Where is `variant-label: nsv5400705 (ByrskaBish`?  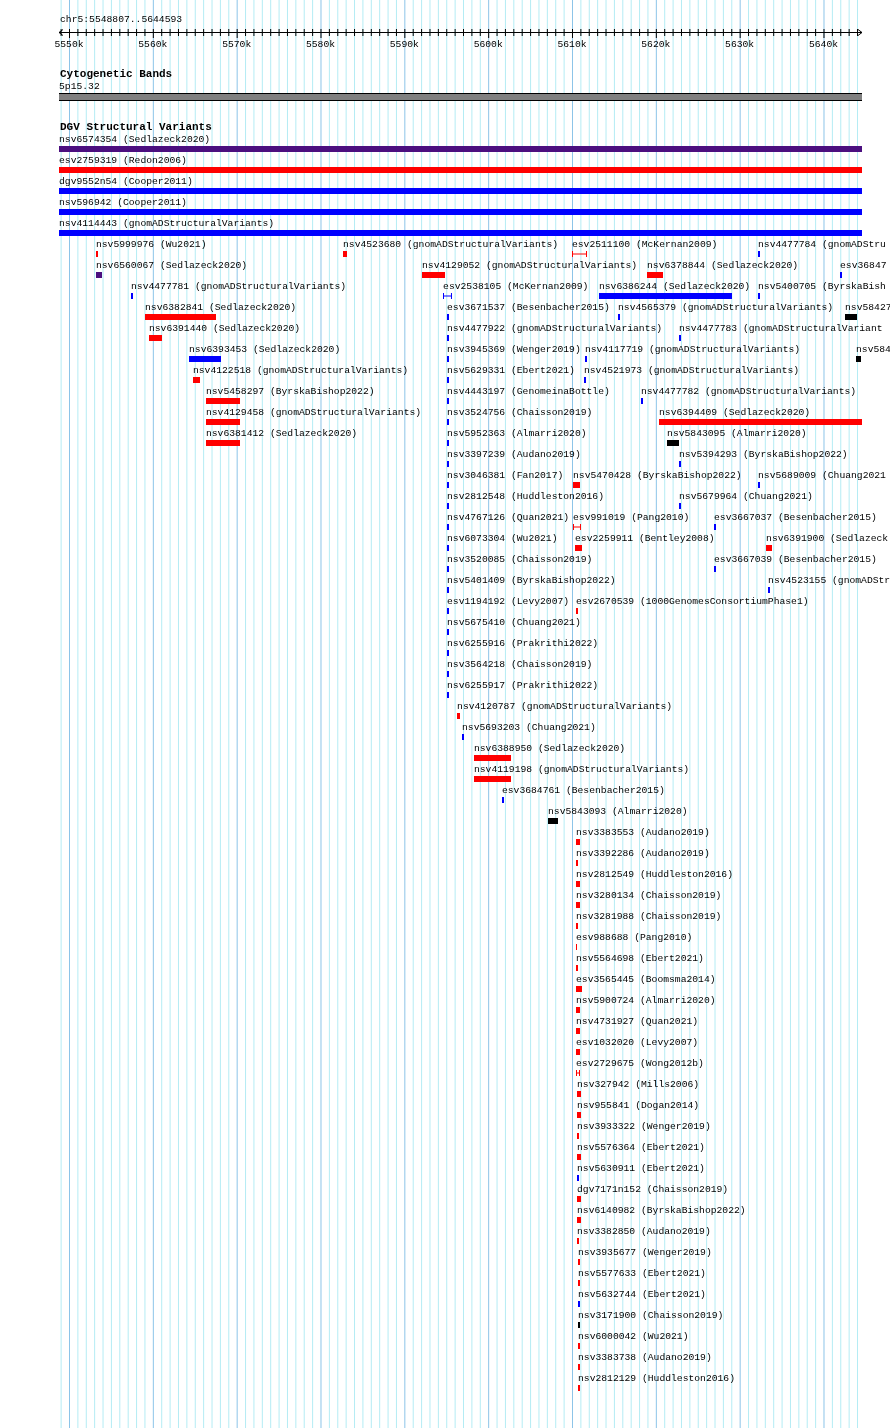
variant-label: nsv5400705 (ByrskaBish is located at coordinates (822, 287).